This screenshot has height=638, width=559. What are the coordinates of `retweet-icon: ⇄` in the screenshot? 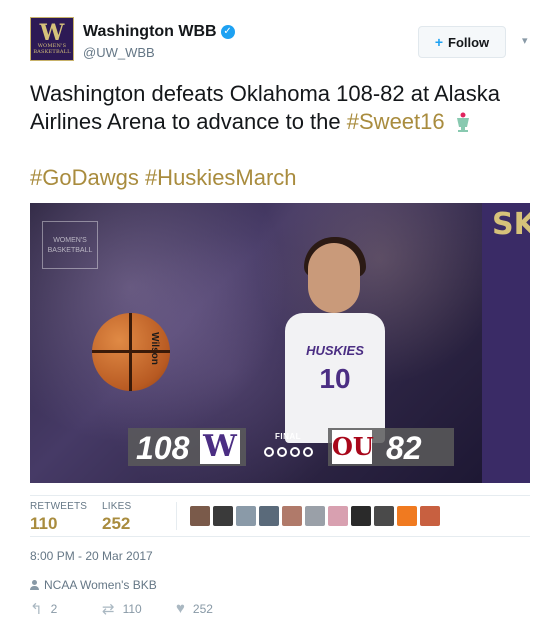 It's located at (108, 609).